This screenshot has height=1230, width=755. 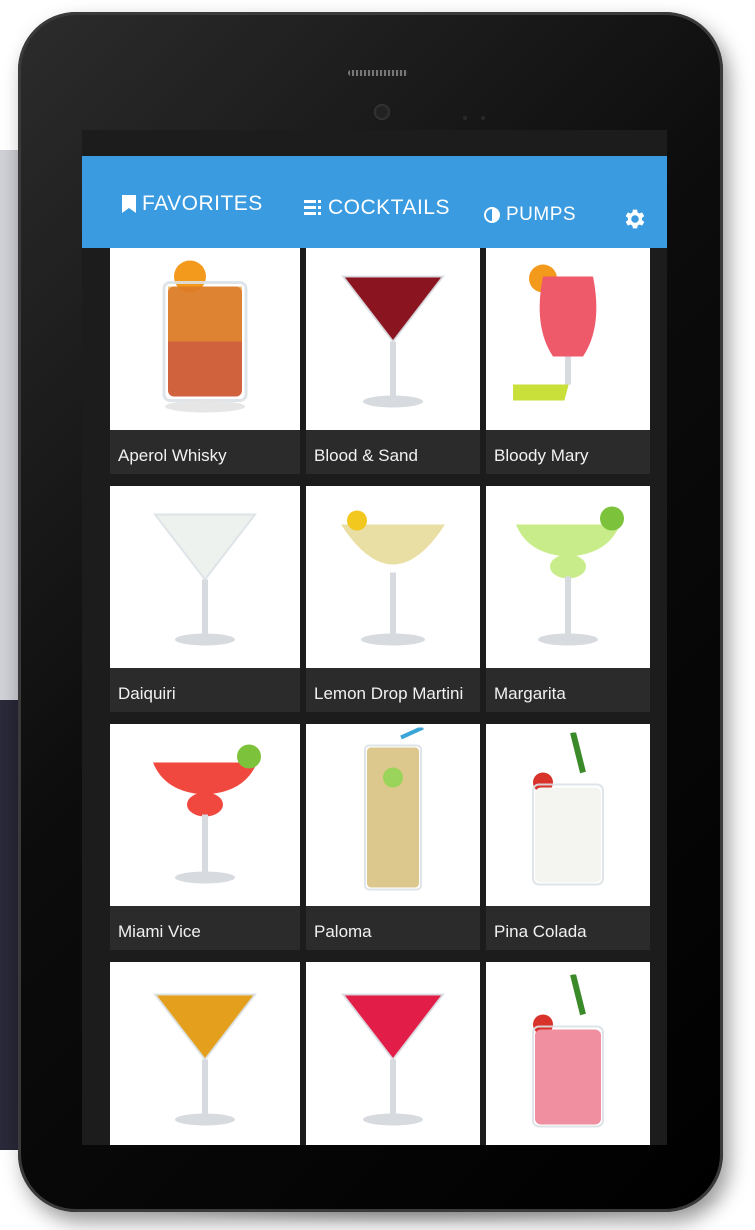 I want to click on cocktail-card: Aperol Whisky, so click(x=205, y=361).